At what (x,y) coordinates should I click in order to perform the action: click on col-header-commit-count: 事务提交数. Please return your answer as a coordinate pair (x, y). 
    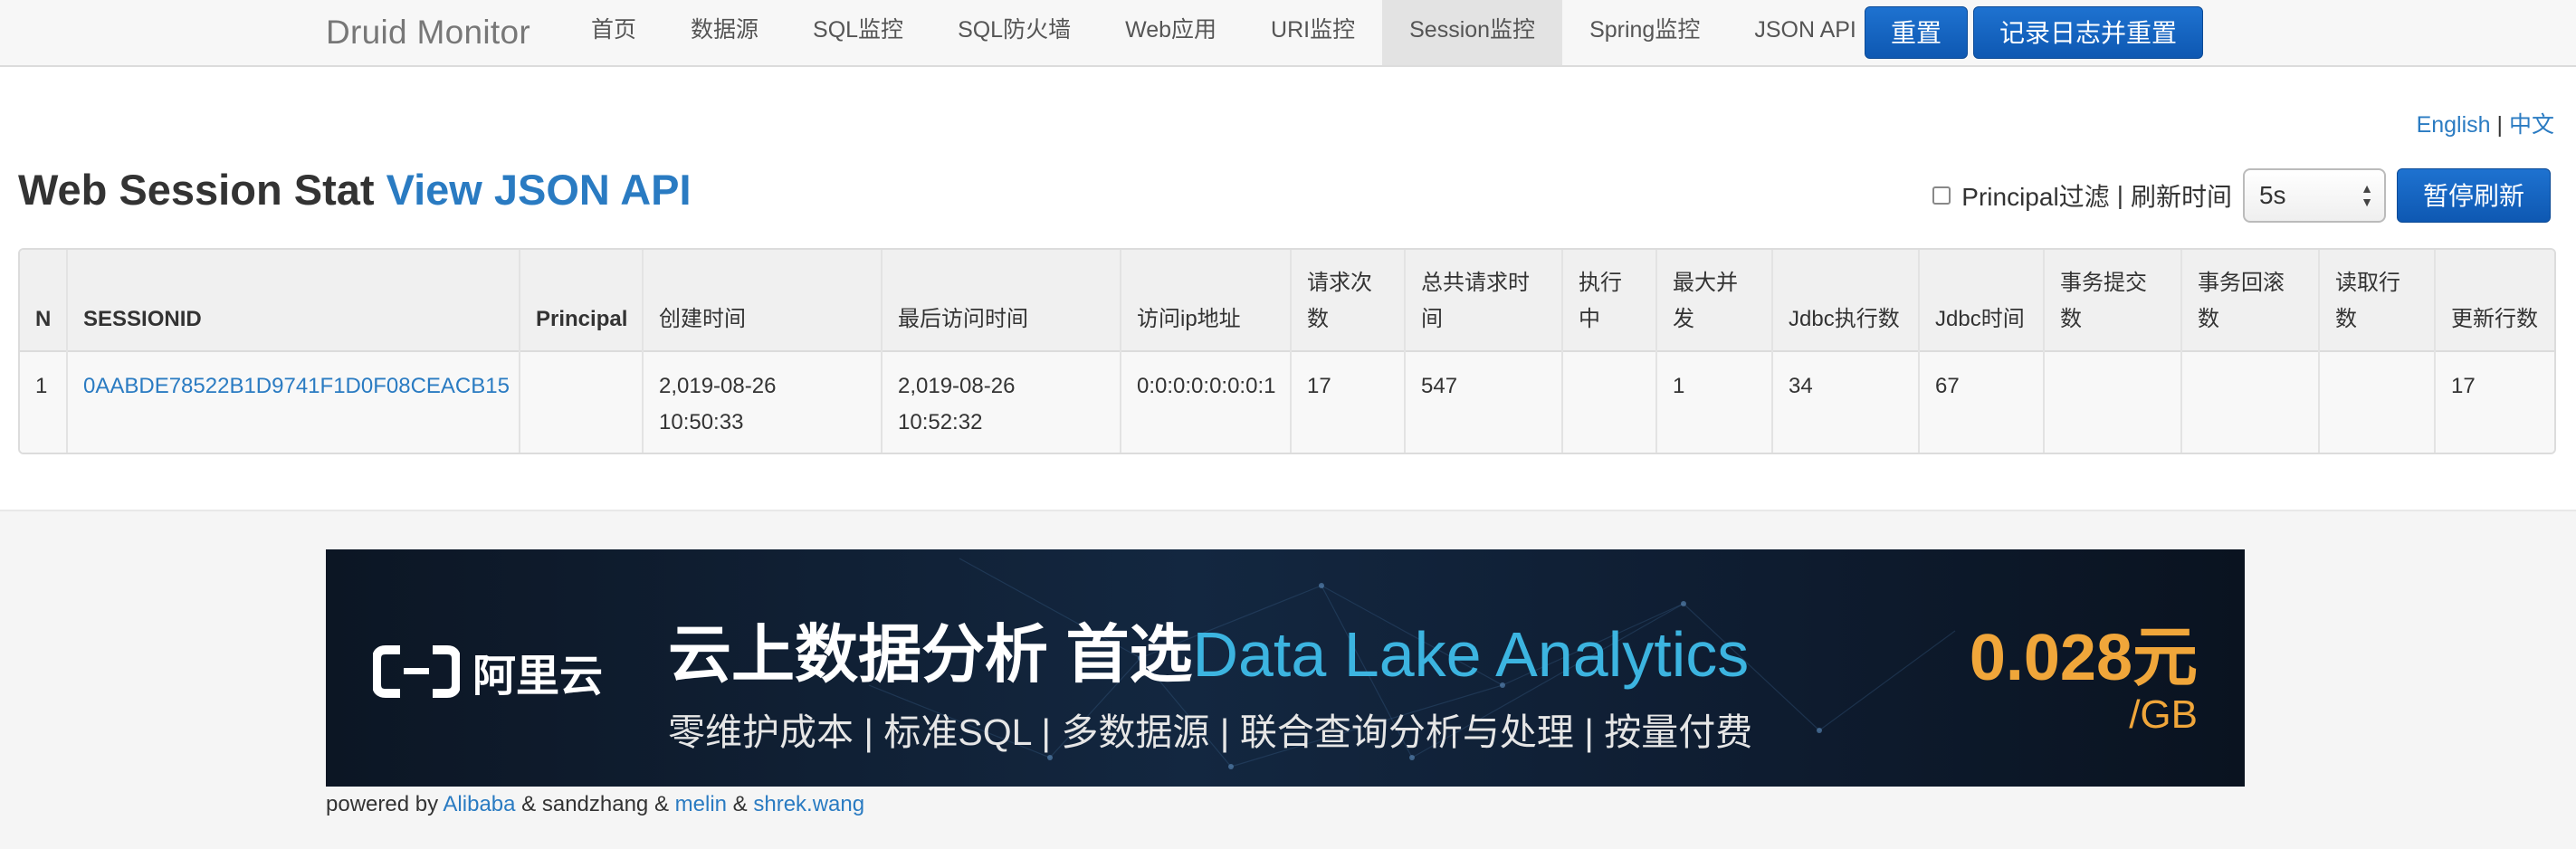
    Looking at the image, I should click on (2112, 301).